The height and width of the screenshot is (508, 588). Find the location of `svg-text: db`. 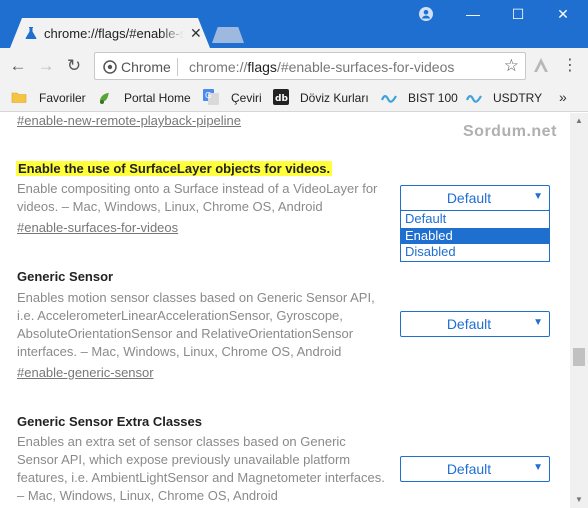

svg-text: db is located at coordinates (281, 99).